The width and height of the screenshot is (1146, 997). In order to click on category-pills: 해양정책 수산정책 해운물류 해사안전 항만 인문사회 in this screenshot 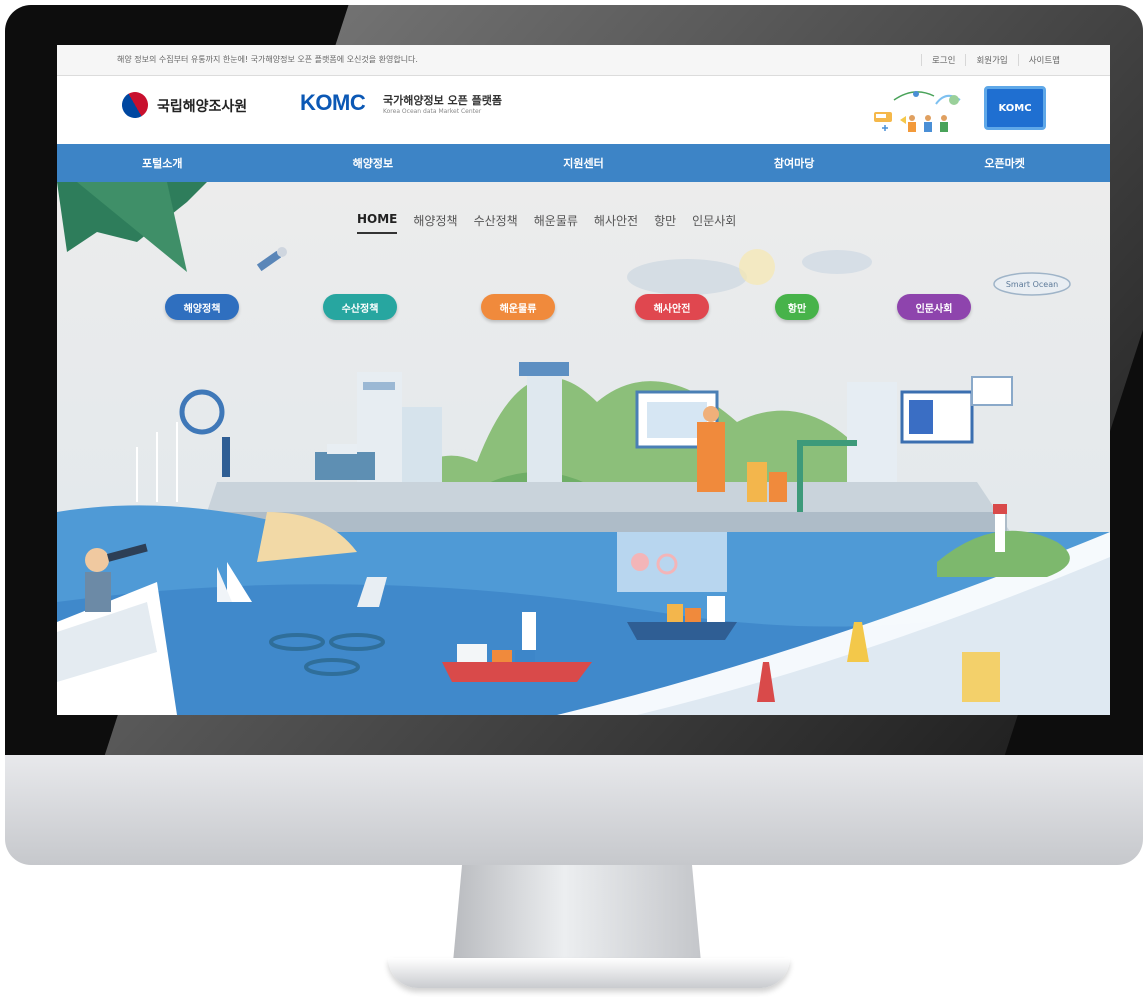, I will do `click(583, 309)`.